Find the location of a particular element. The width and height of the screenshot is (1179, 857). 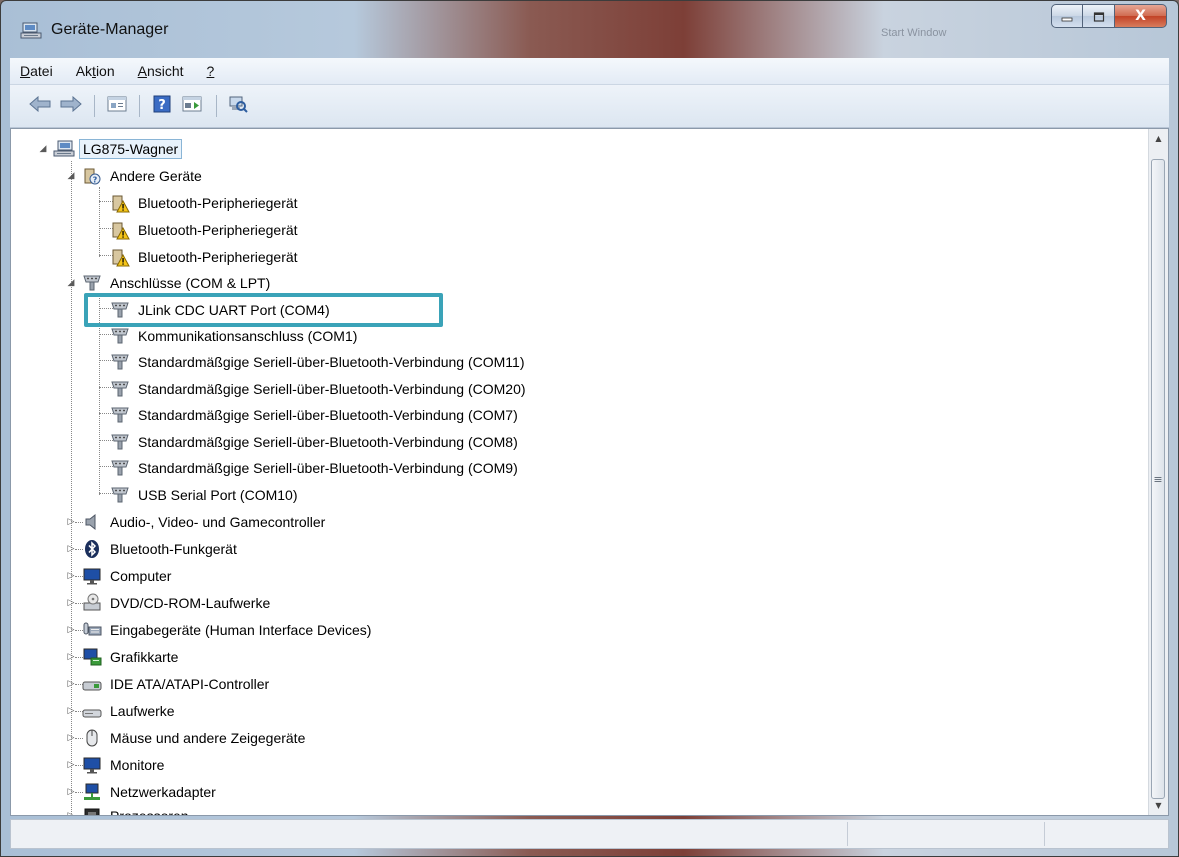

title-bar: Geräte-Manager Start Window X is located at coordinates (589, 26).